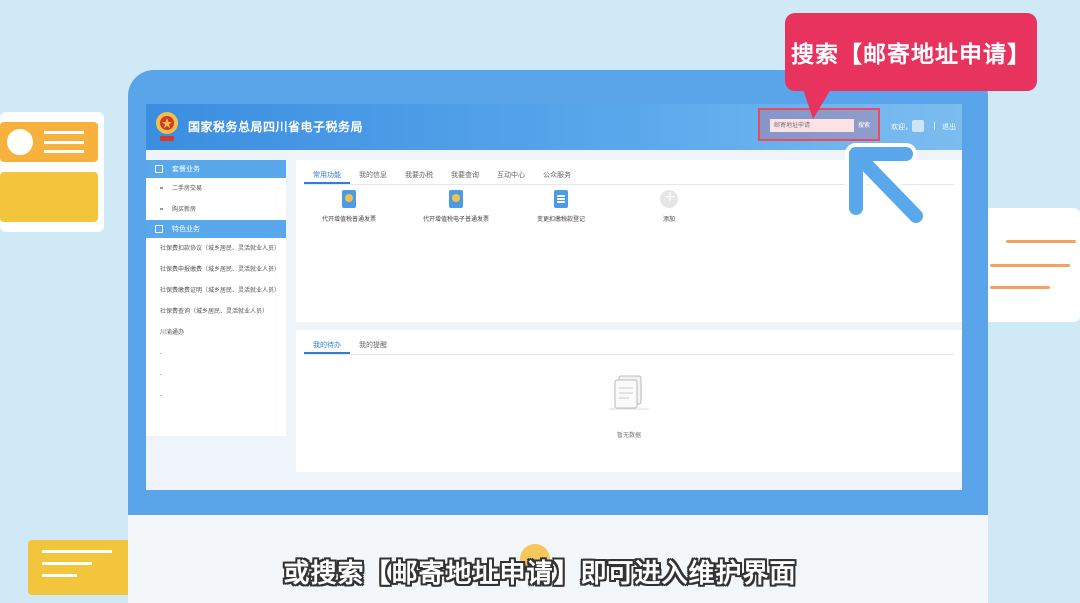 The image size is (1080, 603). I want to click on tab-reminder: 我的提醒, so click(373, 346).